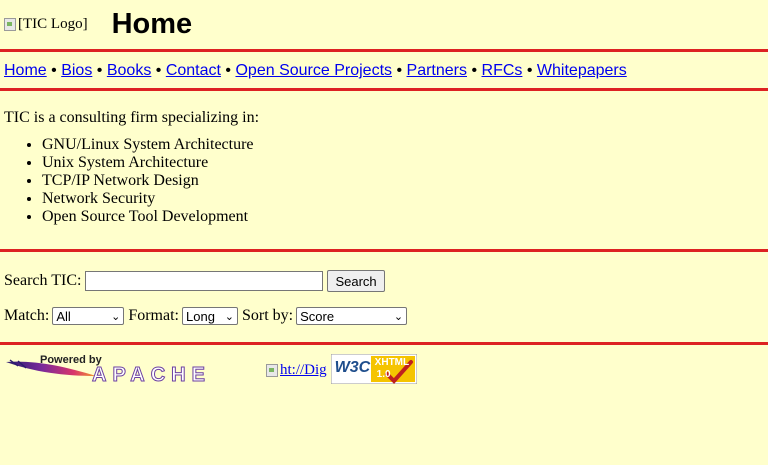 This screenshot has width=768, height=465. What do you see at coordinates (27, 315) in the screenshot?
I see `match-label: Match:` at bounding box center [27, 315].